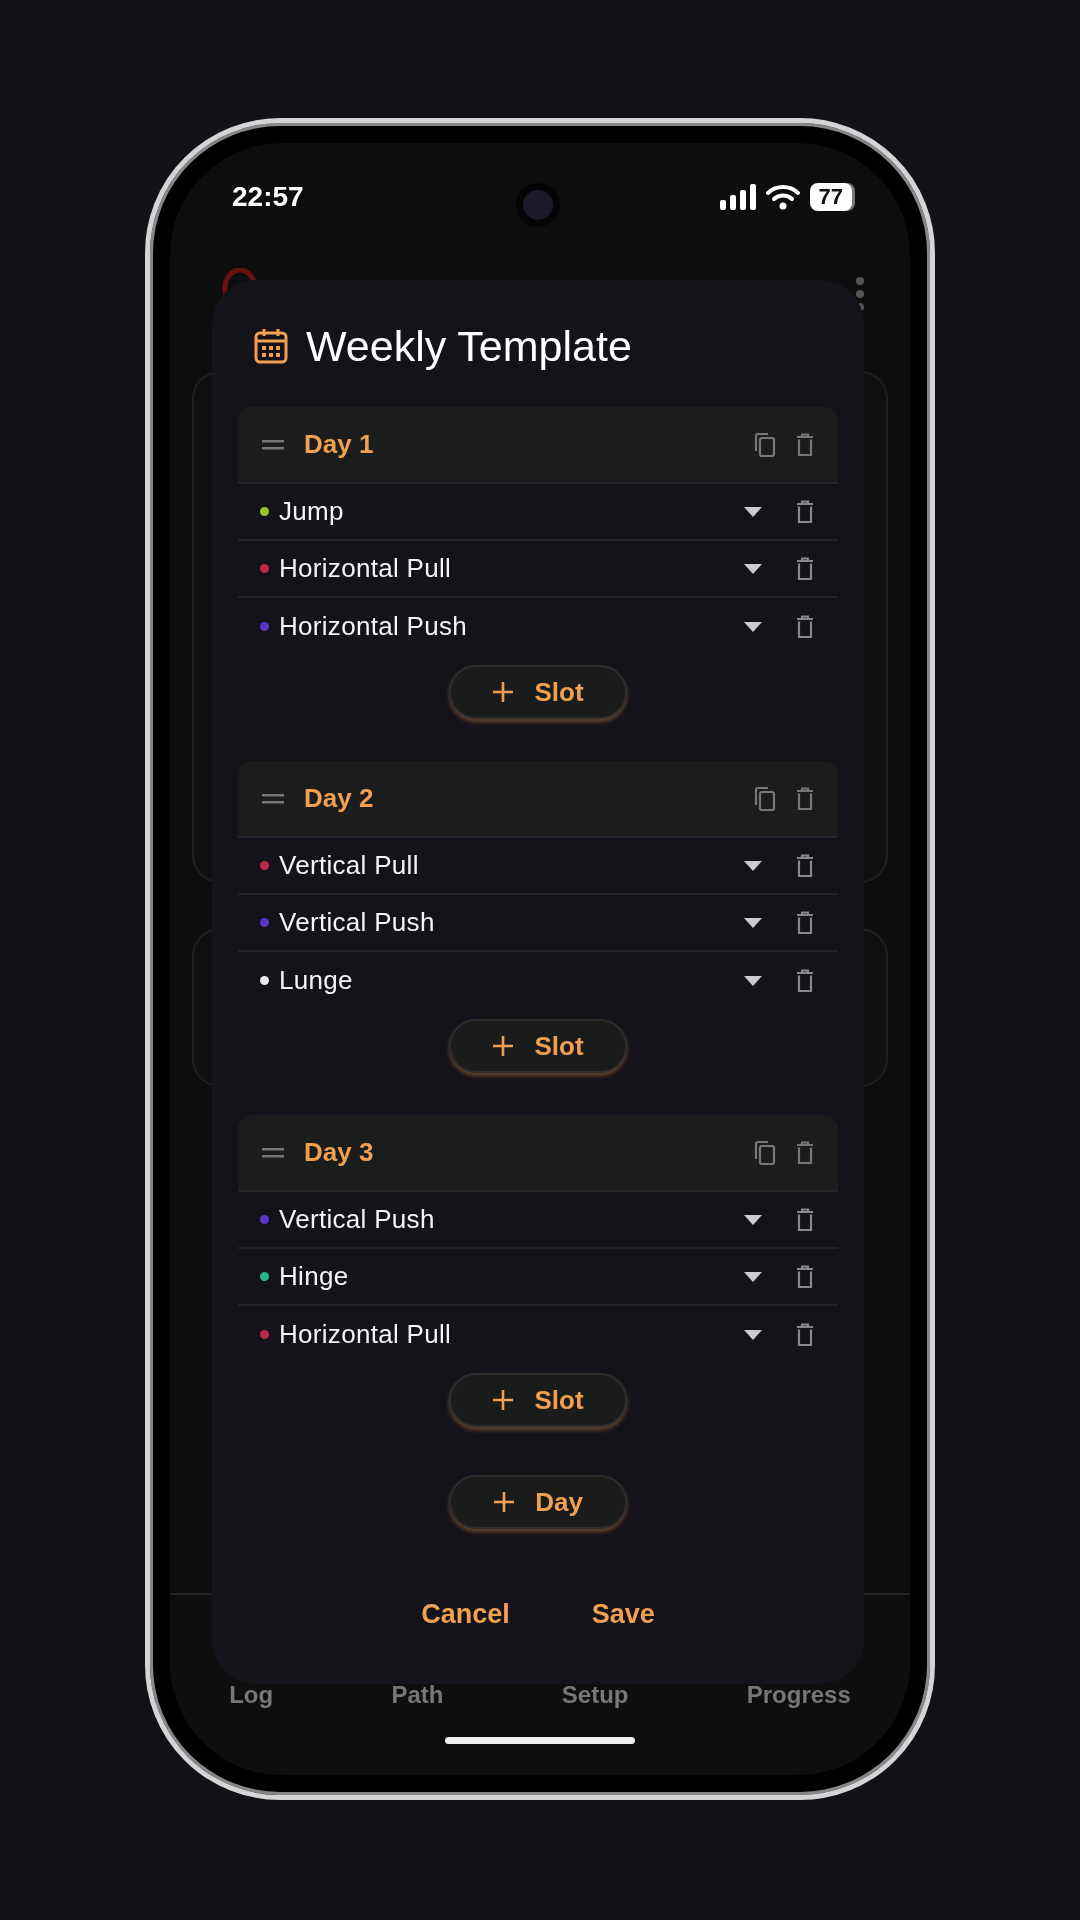 The image size is (1080, 1920). I want to click on status-time: 22:57, so click(268, 197).